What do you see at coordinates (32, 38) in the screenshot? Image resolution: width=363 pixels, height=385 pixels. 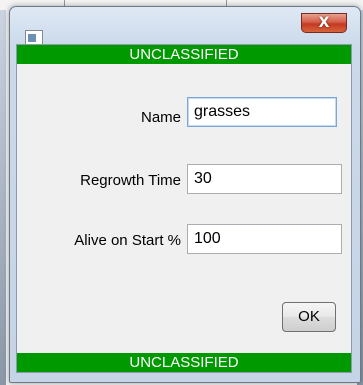 I see `window-app-icon-glyph` at bounding box center [32, 38].